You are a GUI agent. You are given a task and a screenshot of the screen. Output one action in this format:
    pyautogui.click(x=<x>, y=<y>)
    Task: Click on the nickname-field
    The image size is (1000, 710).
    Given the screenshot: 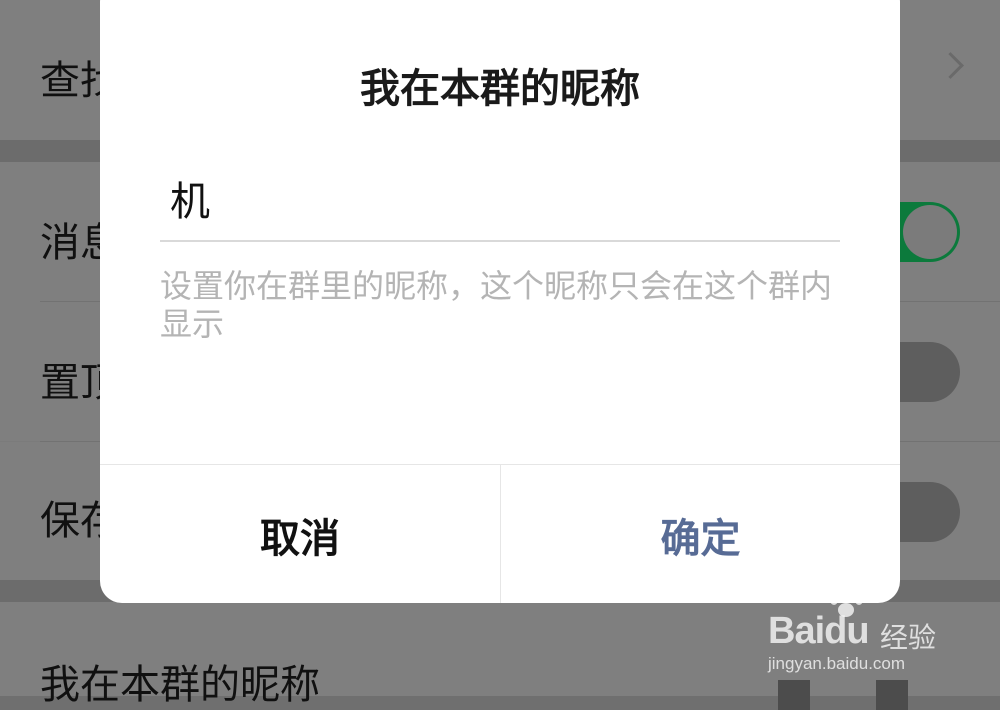 What is the action you would take?
    pyautogui.click(x=500, y=201)
    